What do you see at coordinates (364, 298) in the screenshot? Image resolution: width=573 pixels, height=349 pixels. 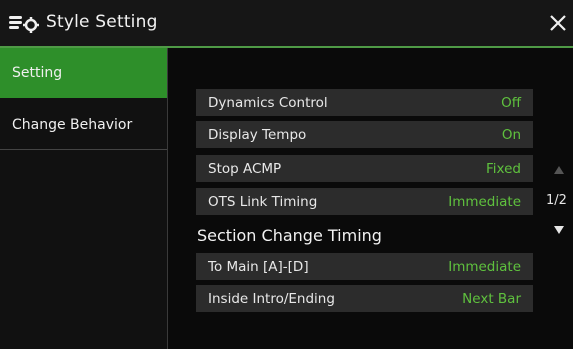 I see `setting-row-inside-intro-ending: Inside Intro/Ending Next Bar` at bounding box center [364, 298].